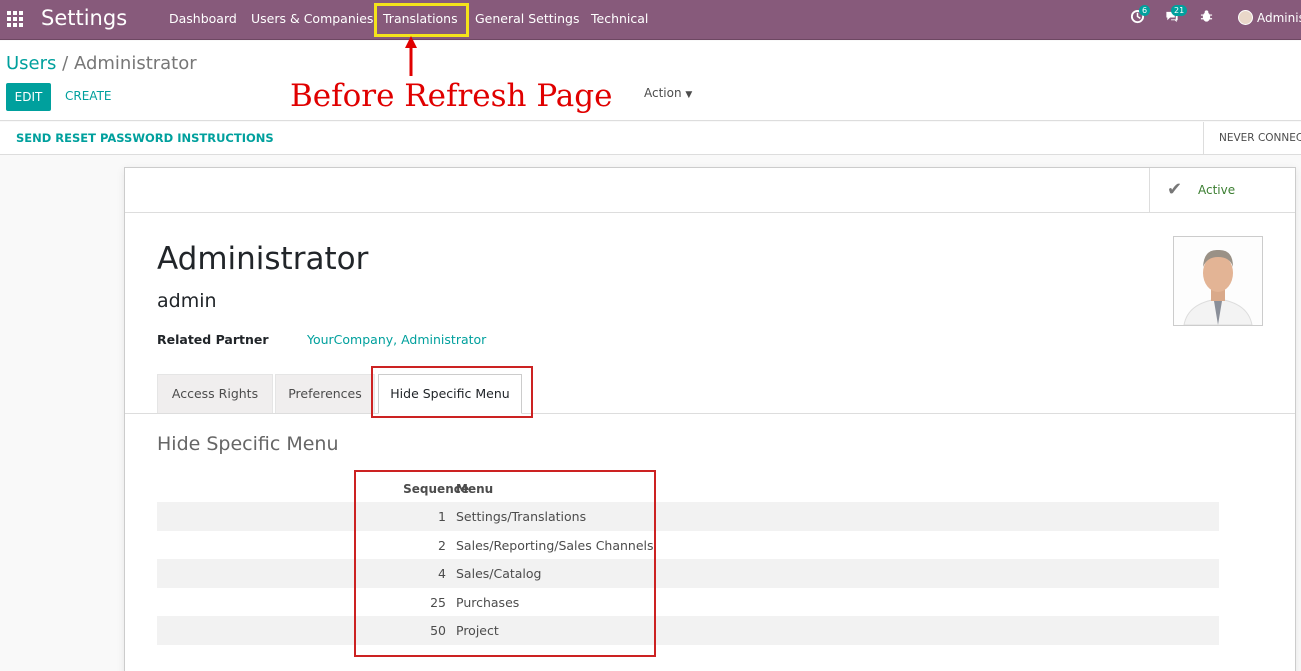  I want to click on apps-grid-icon, so click(15, 19).